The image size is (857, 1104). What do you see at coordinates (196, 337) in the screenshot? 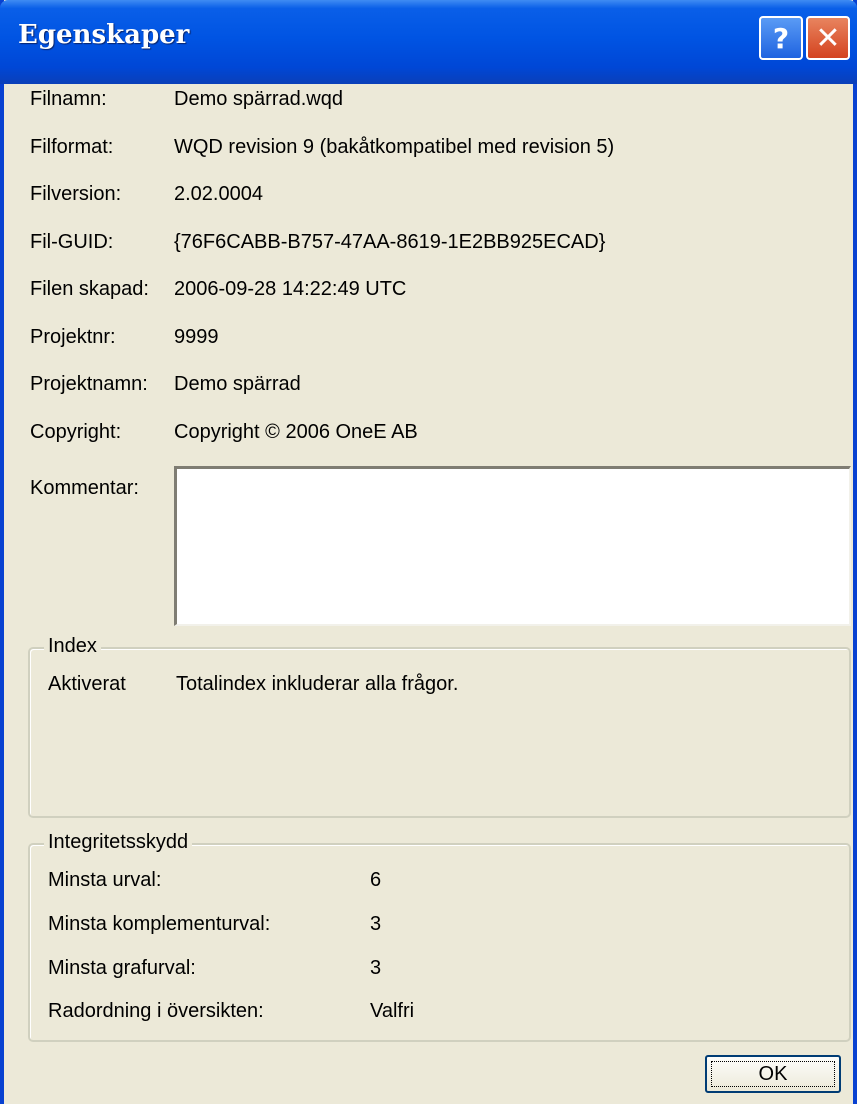
I see `projectnr-value: 9999` at bounding box center [196, 337].